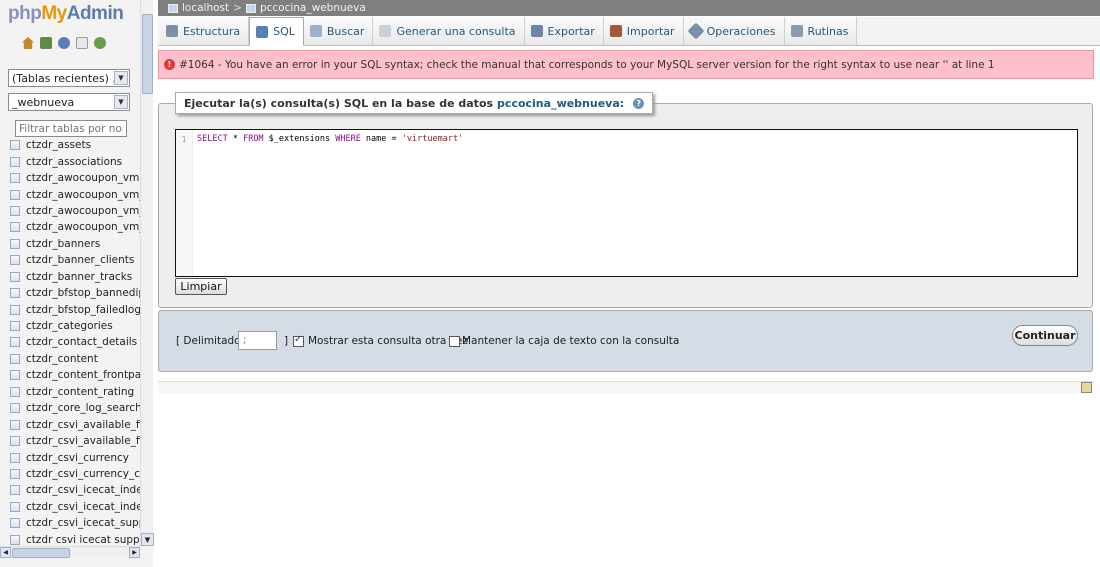  Describe the element at coordinates (46, 43) in the screenshot. I see `exit-icon` at that location.